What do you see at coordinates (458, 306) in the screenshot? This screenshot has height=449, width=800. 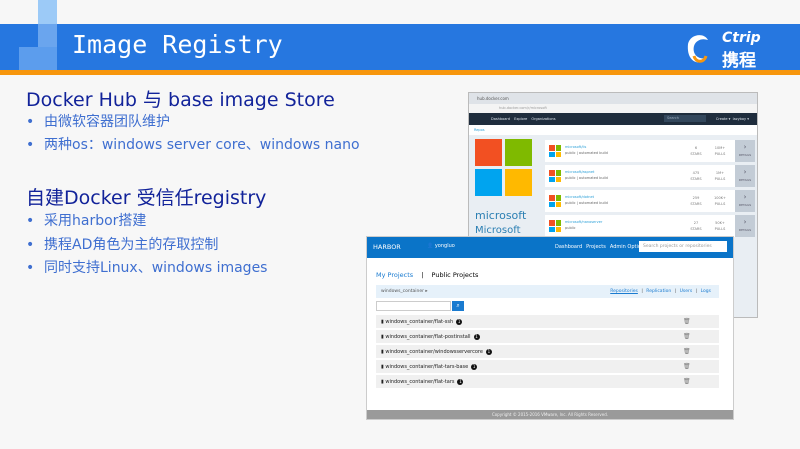 I see `search-icon: ⌕` at bounding box center [458, 306].